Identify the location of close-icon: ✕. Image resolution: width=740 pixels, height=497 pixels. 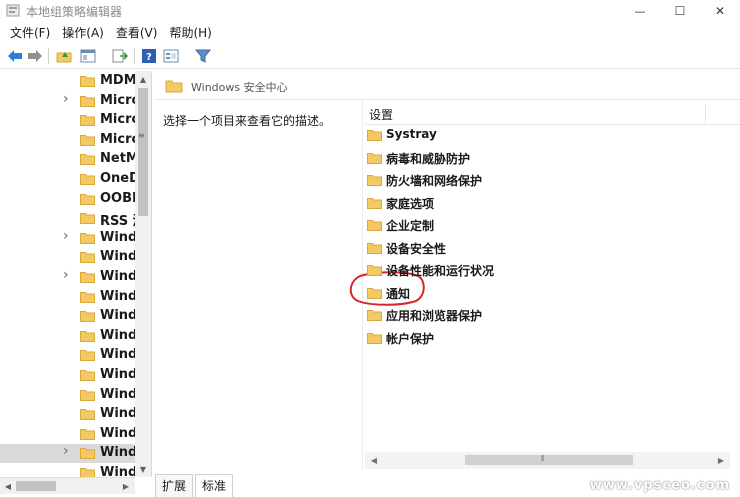
(720, 11).